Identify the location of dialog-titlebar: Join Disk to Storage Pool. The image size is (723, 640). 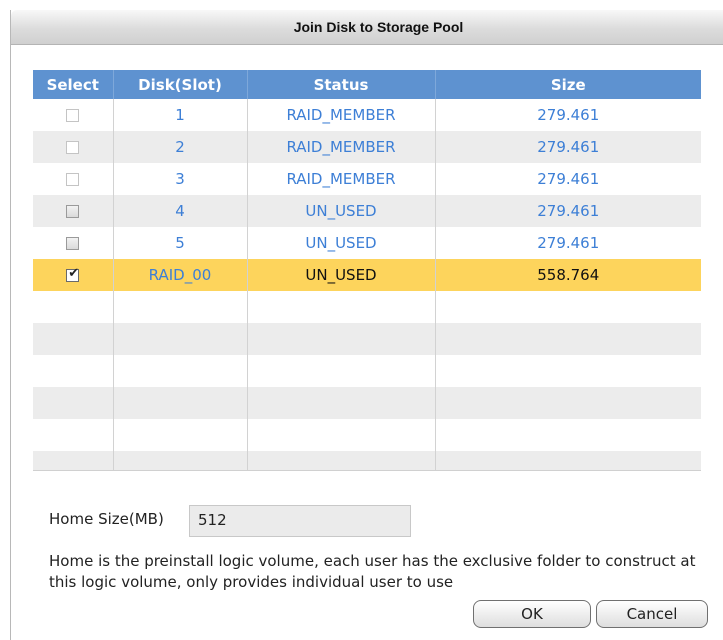
(367, 27).